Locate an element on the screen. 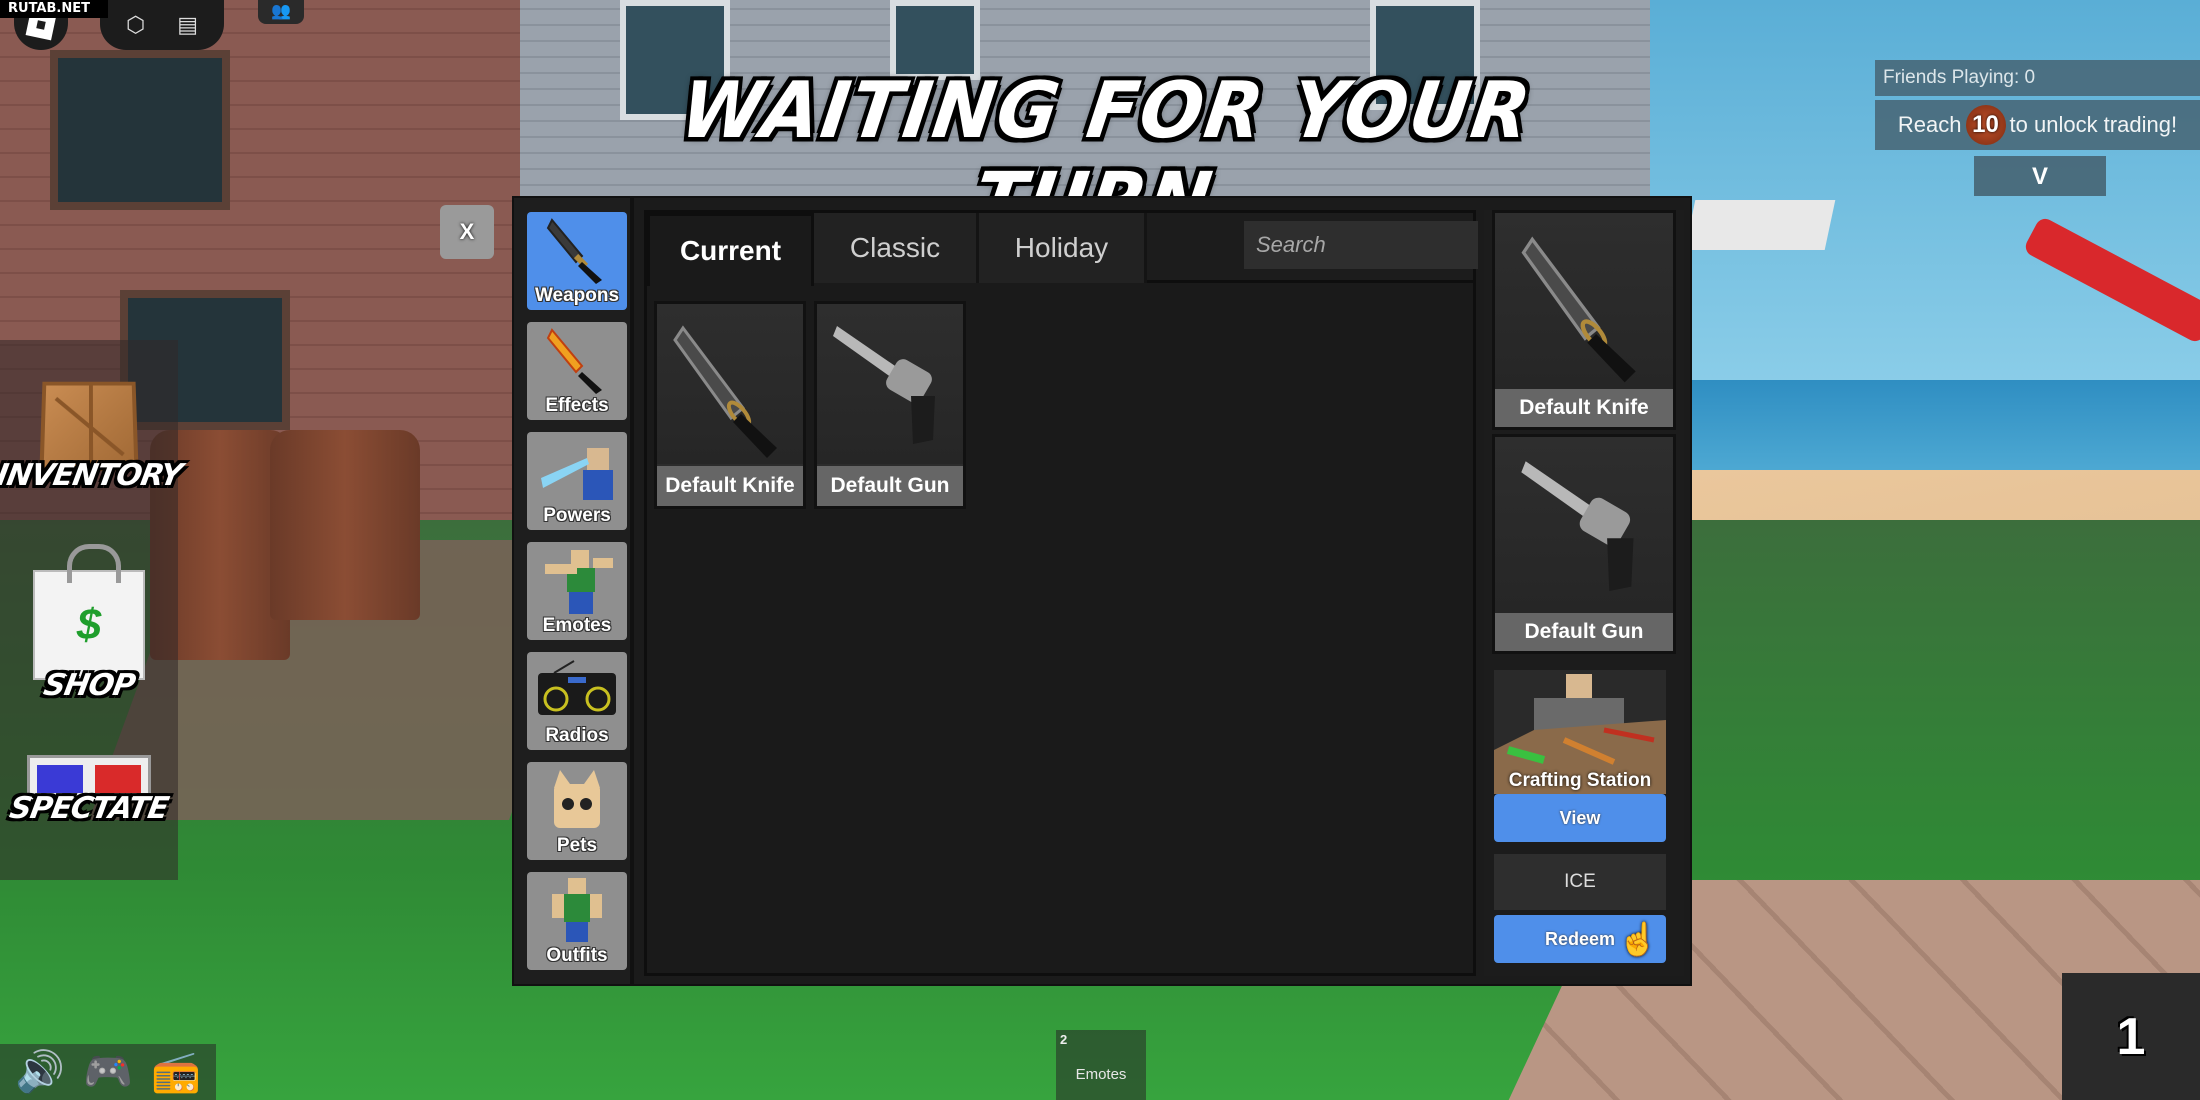 Image resolution: width=2200 pixels, height=1100 pixels. dollar-icon: $ is located at coordinates (89, 624).